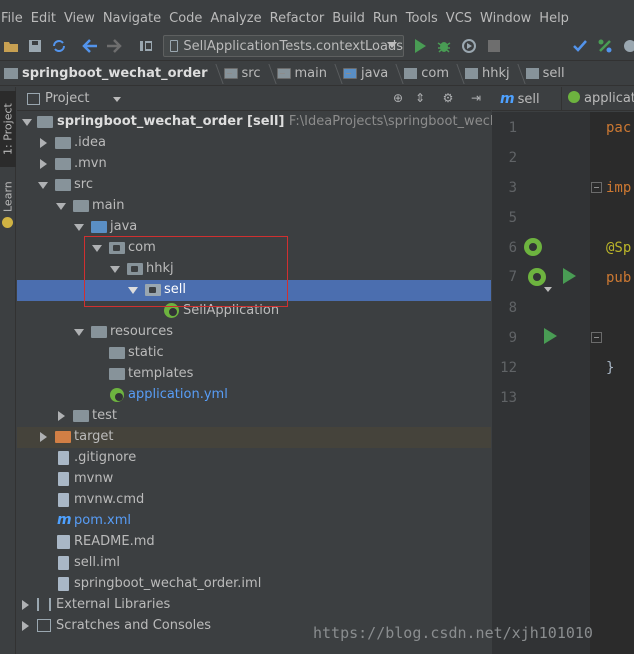 This screenshot has width=634, height=654. I want to click on menu-tools: Tools, so click(424, 18).